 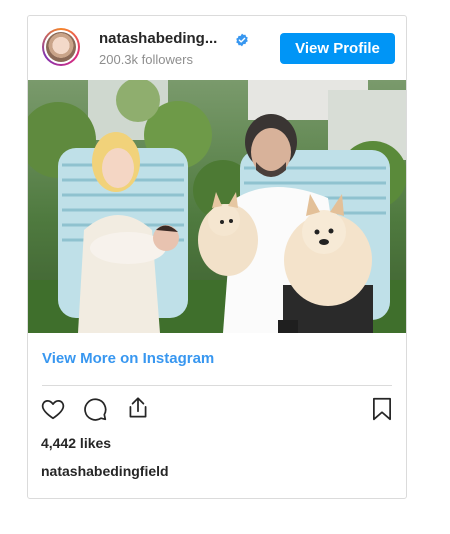 I want to click on follower-count: 200.3k followers, so click(x=146, y=59).